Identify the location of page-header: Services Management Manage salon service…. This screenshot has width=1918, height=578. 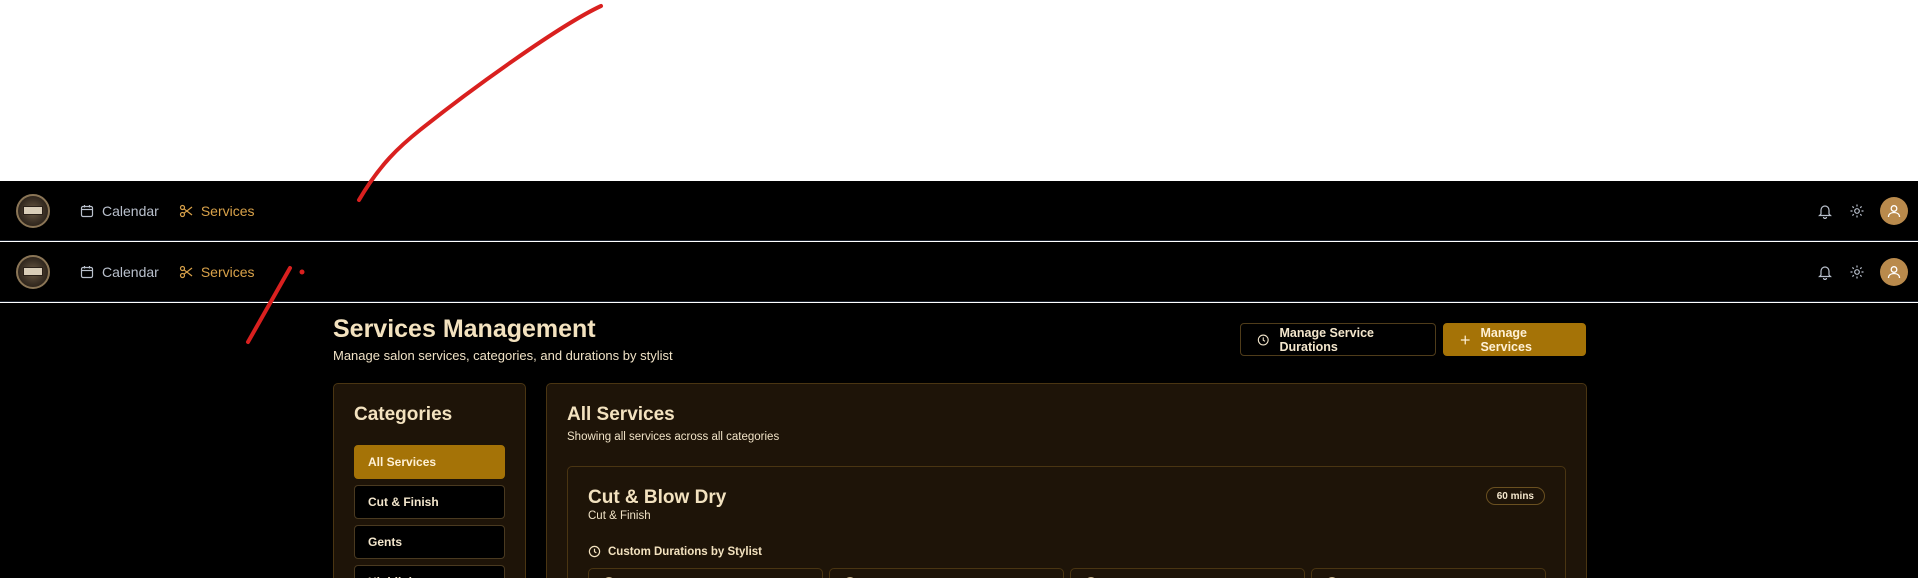
(503, 339).